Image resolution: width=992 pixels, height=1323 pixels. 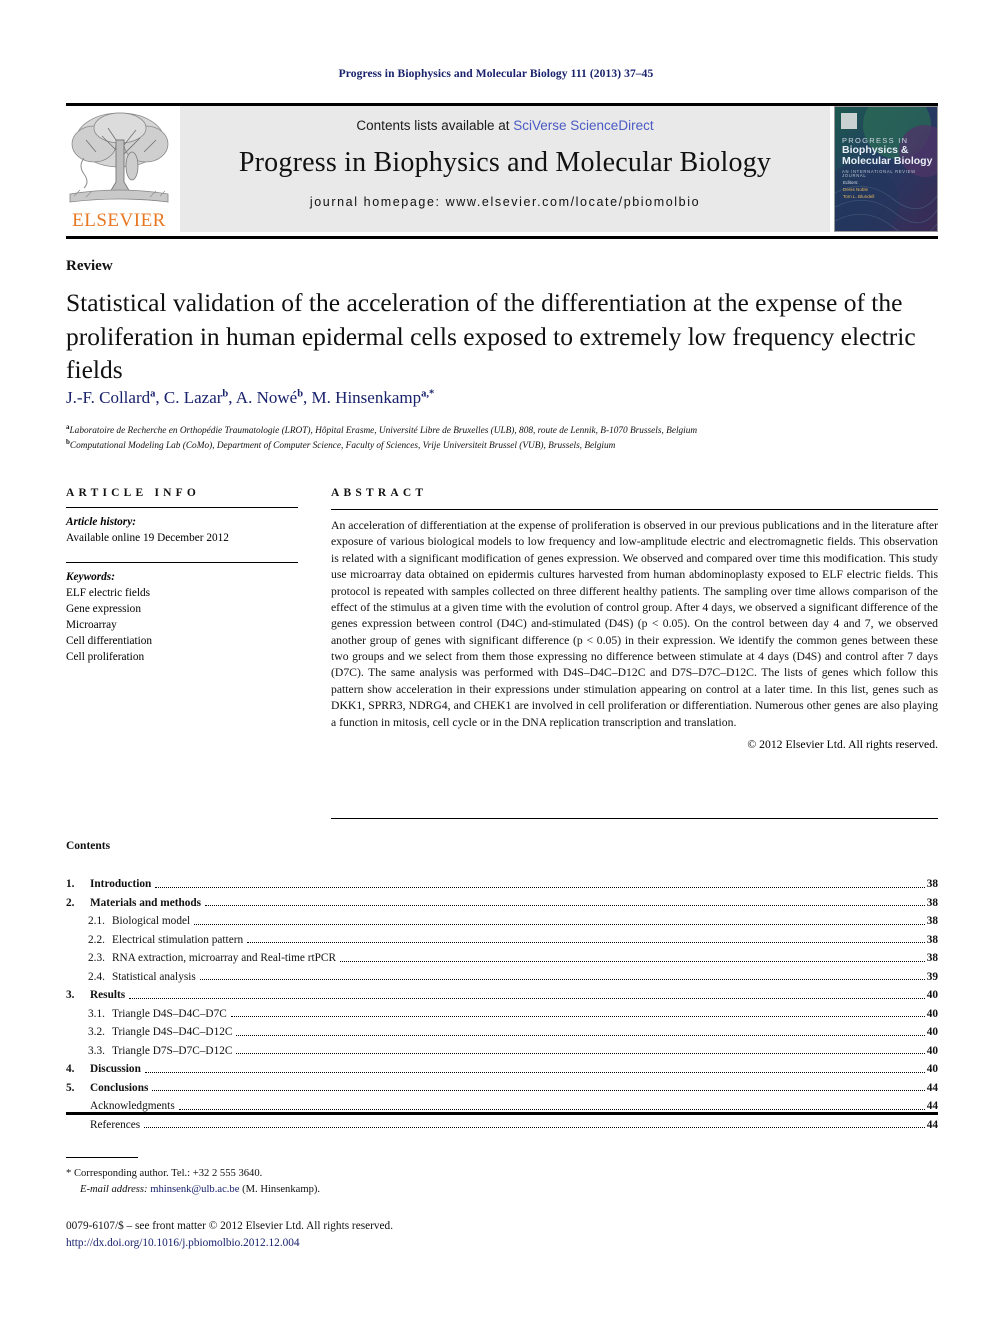 I want to click on toc-label: Triangle D7S–D7C–D12C, so click(x=172, y=1051).